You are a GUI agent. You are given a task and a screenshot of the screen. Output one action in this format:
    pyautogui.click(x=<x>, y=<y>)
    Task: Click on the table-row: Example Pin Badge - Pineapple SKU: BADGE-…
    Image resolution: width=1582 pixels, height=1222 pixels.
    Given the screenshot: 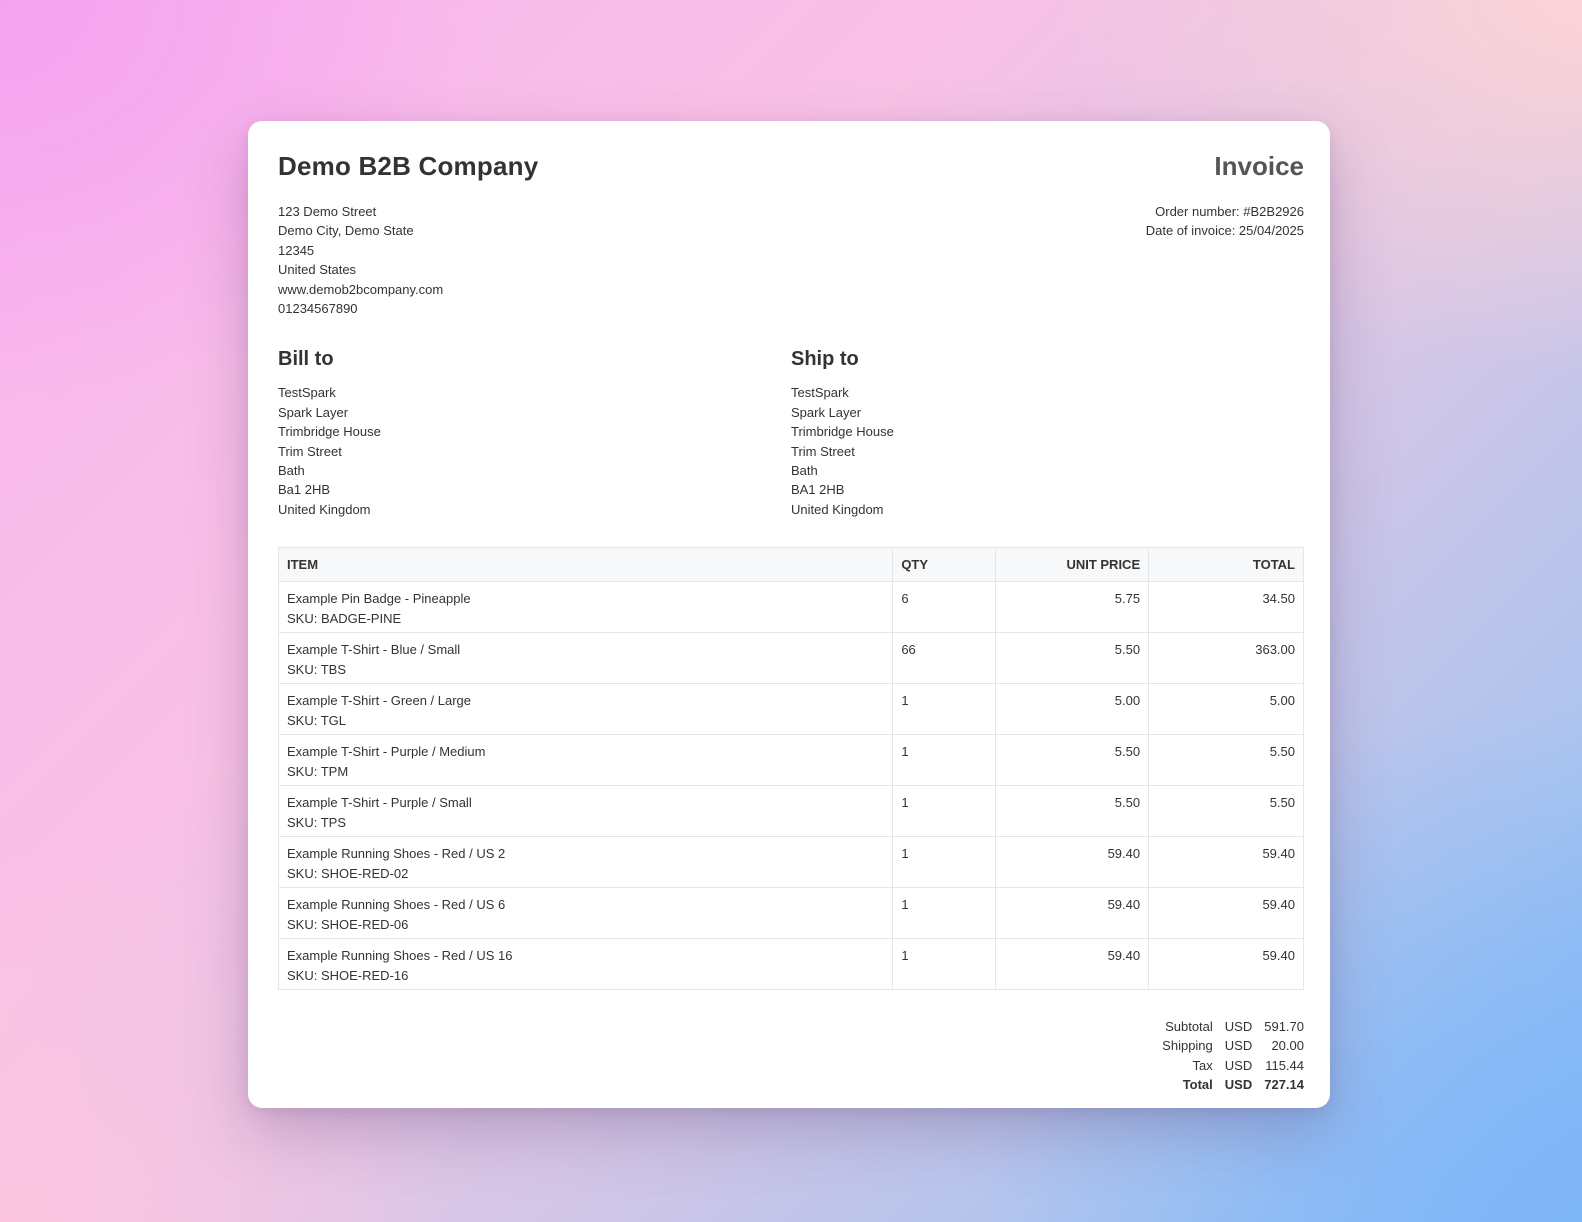 What is the action you would take?
    pyautogui.click(x=790, y=607)
    